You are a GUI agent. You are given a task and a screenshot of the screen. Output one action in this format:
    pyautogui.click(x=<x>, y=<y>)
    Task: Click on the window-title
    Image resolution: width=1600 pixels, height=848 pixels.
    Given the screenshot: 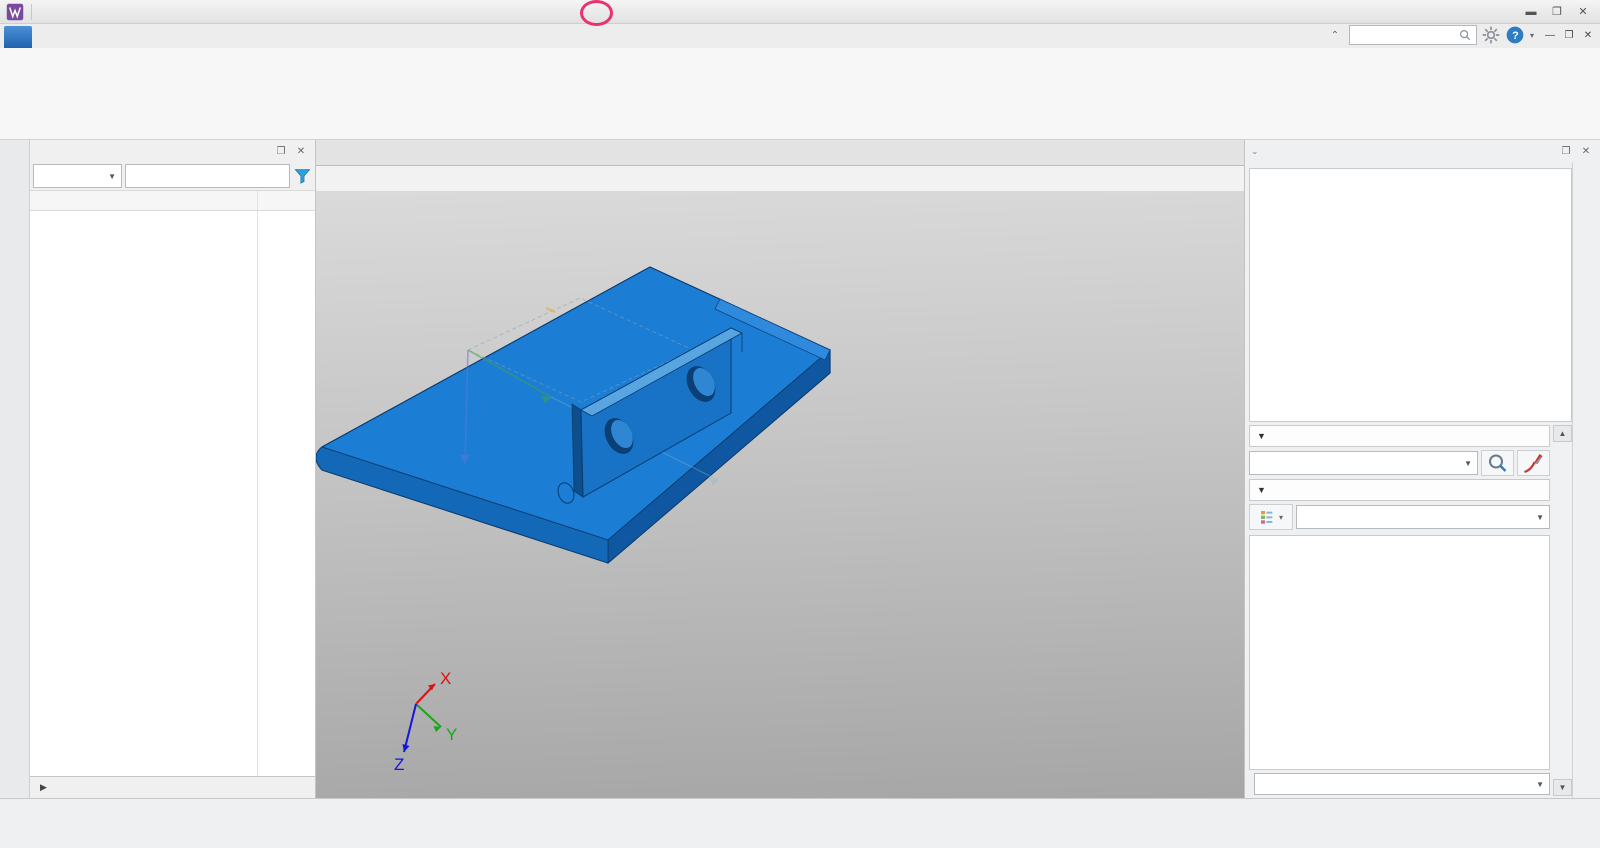 What is the action you would take?
    pyautogui.click(x=800, y=12)
    